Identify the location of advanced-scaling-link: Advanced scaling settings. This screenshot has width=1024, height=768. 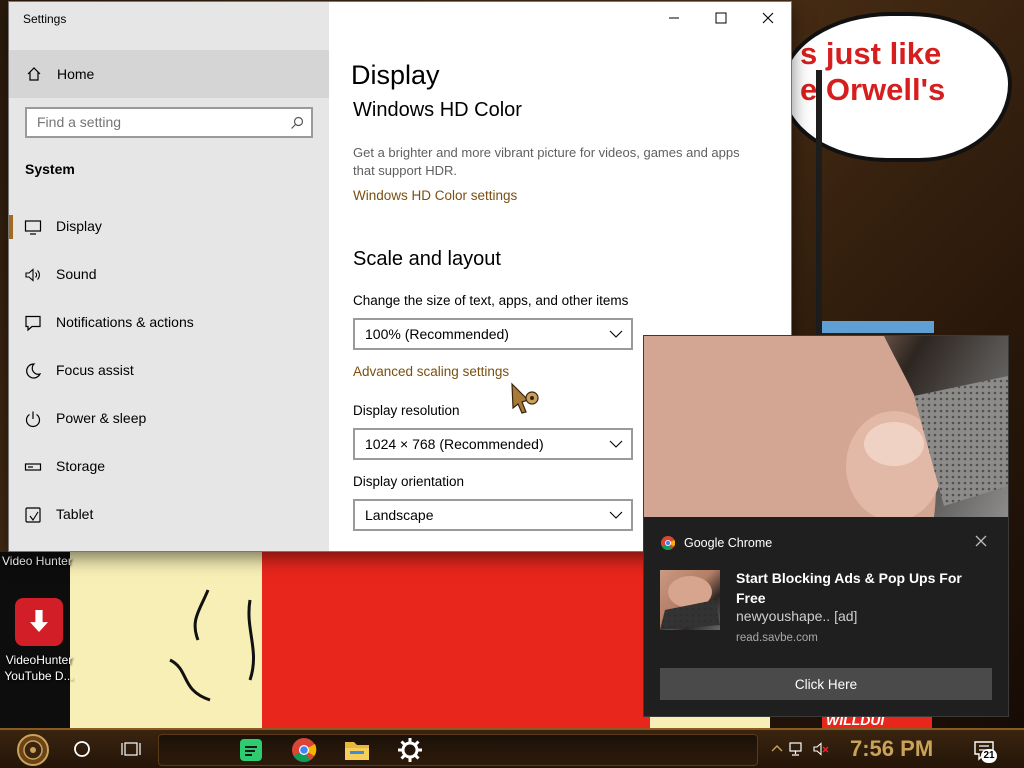
(431, 371).